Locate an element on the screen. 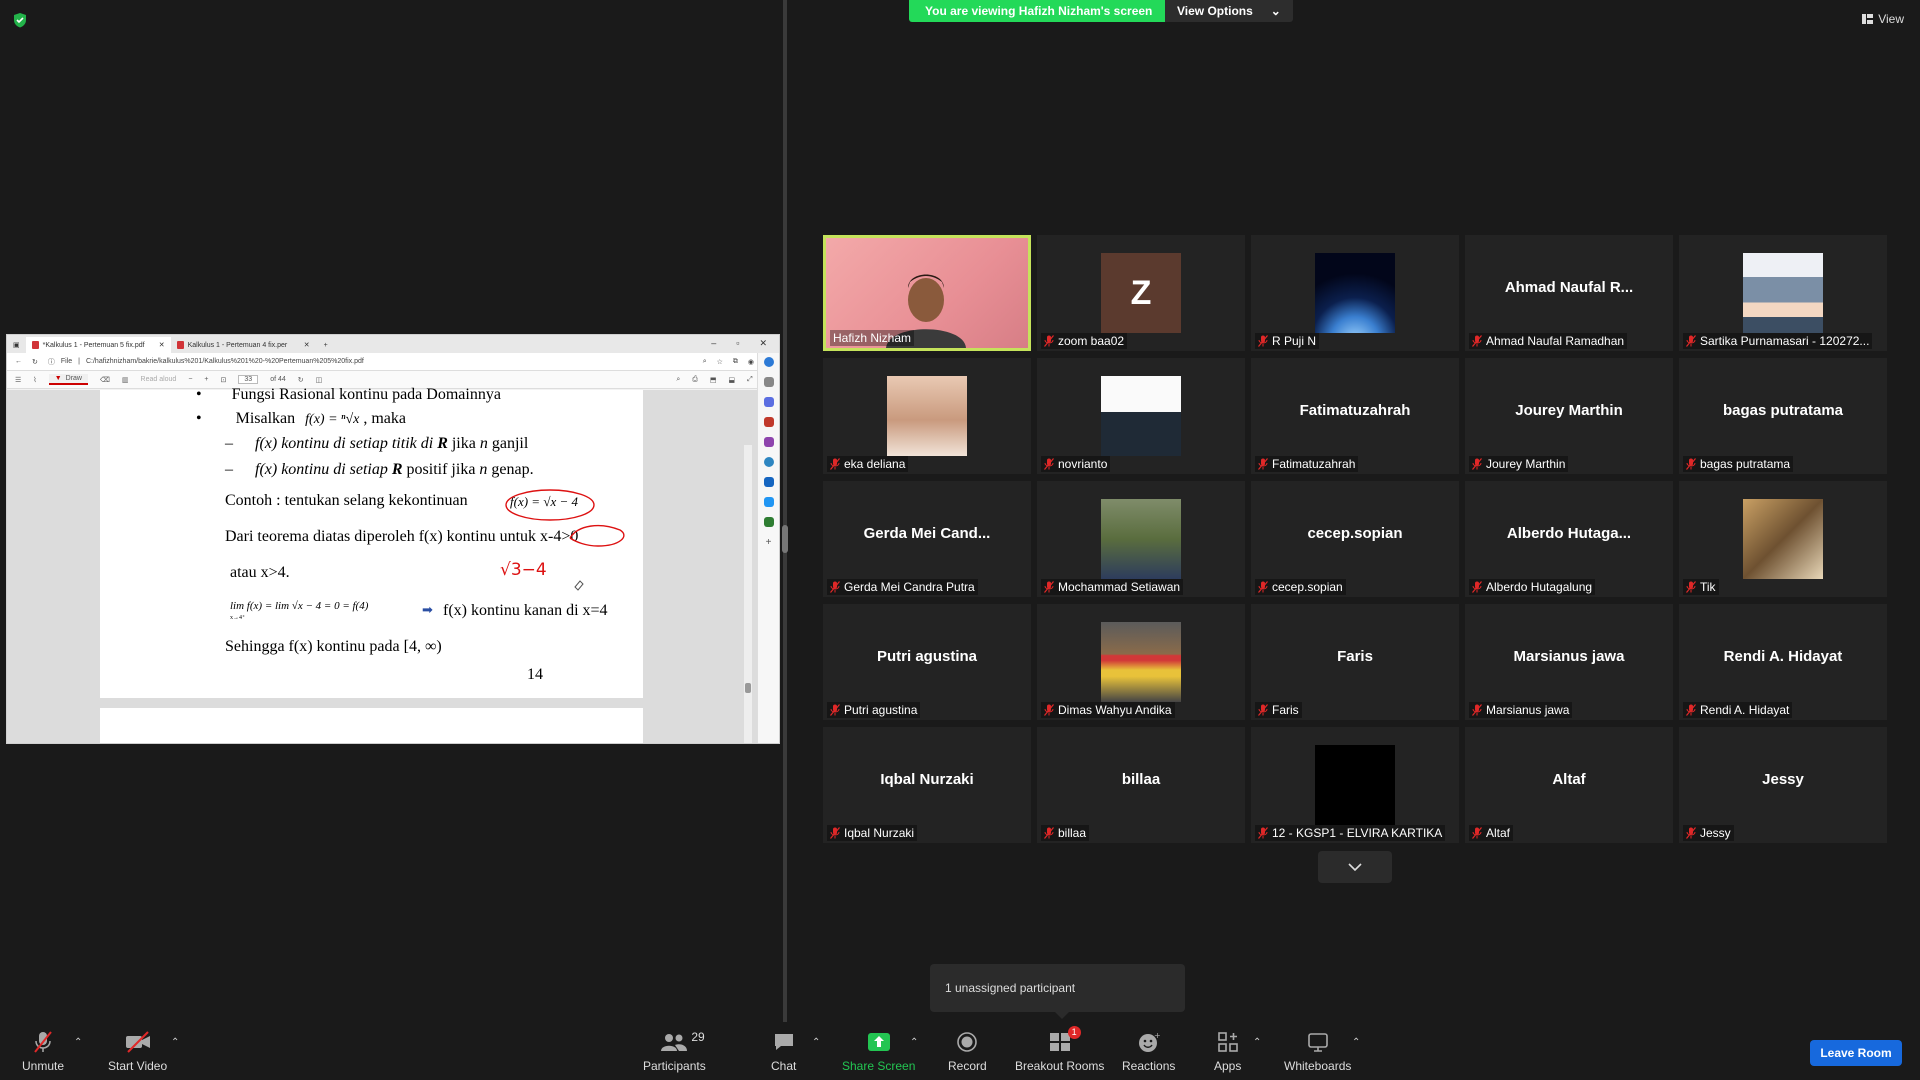 This screenshot has height=1080, width=1920. read-aloud-button: Read aloud is located at coordinates (159, 379).